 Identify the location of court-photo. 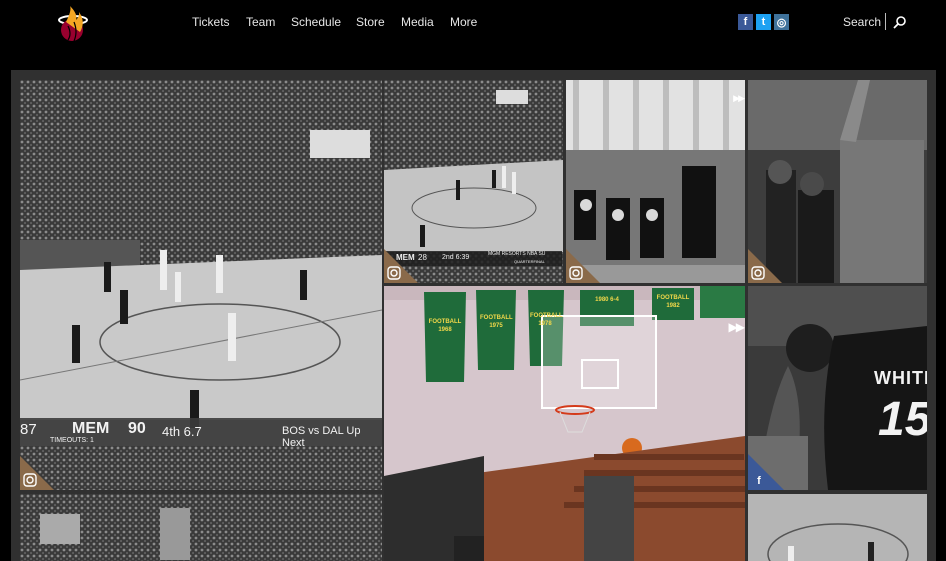
(837, 527).